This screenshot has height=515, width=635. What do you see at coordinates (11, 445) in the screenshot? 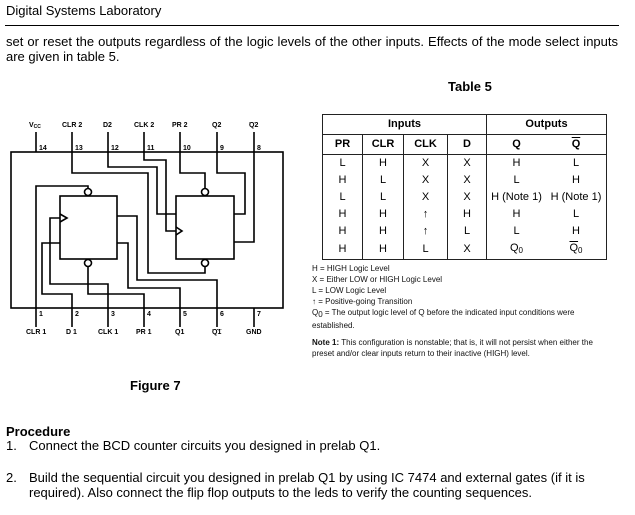
I see `procedure-step-number: 1.` at bounding box center [11, 445].